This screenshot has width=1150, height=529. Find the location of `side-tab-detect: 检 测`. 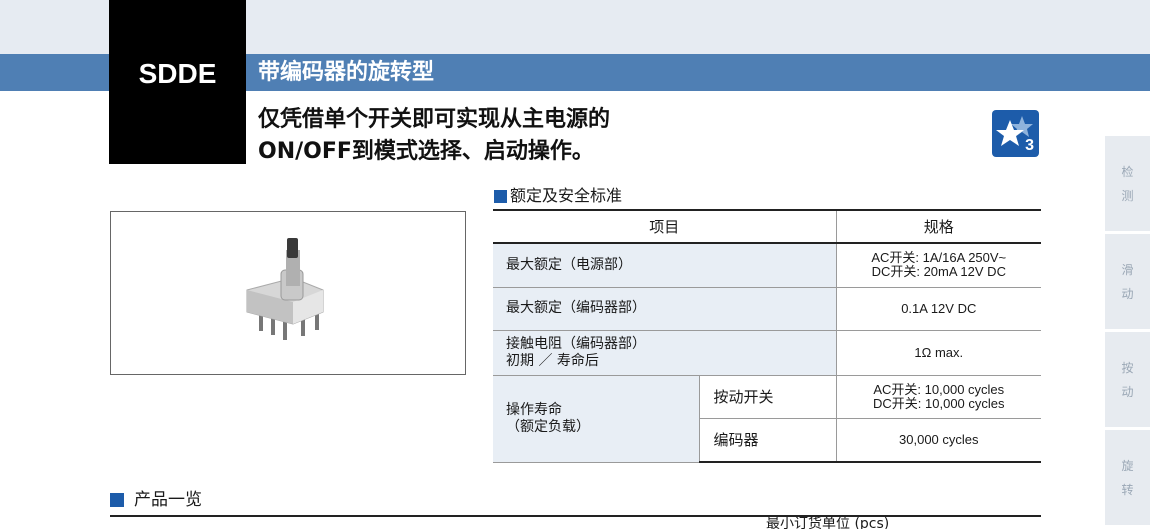

side-tab-detect: 检 测 is located at coordinates (1127, 183).